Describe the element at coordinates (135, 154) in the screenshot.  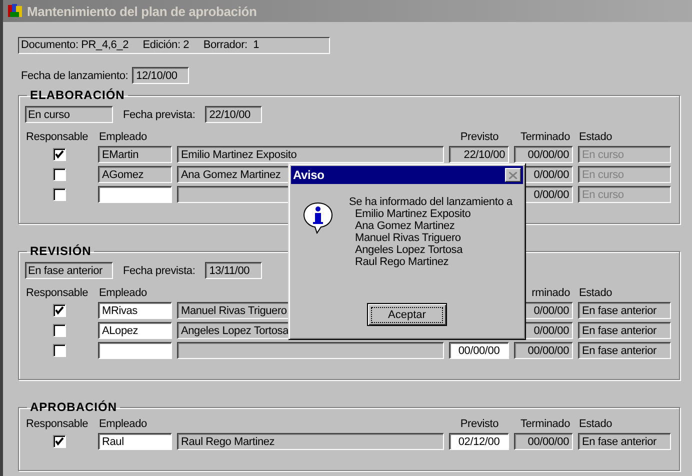
I see `employee-code-field: EMartin` at that location.